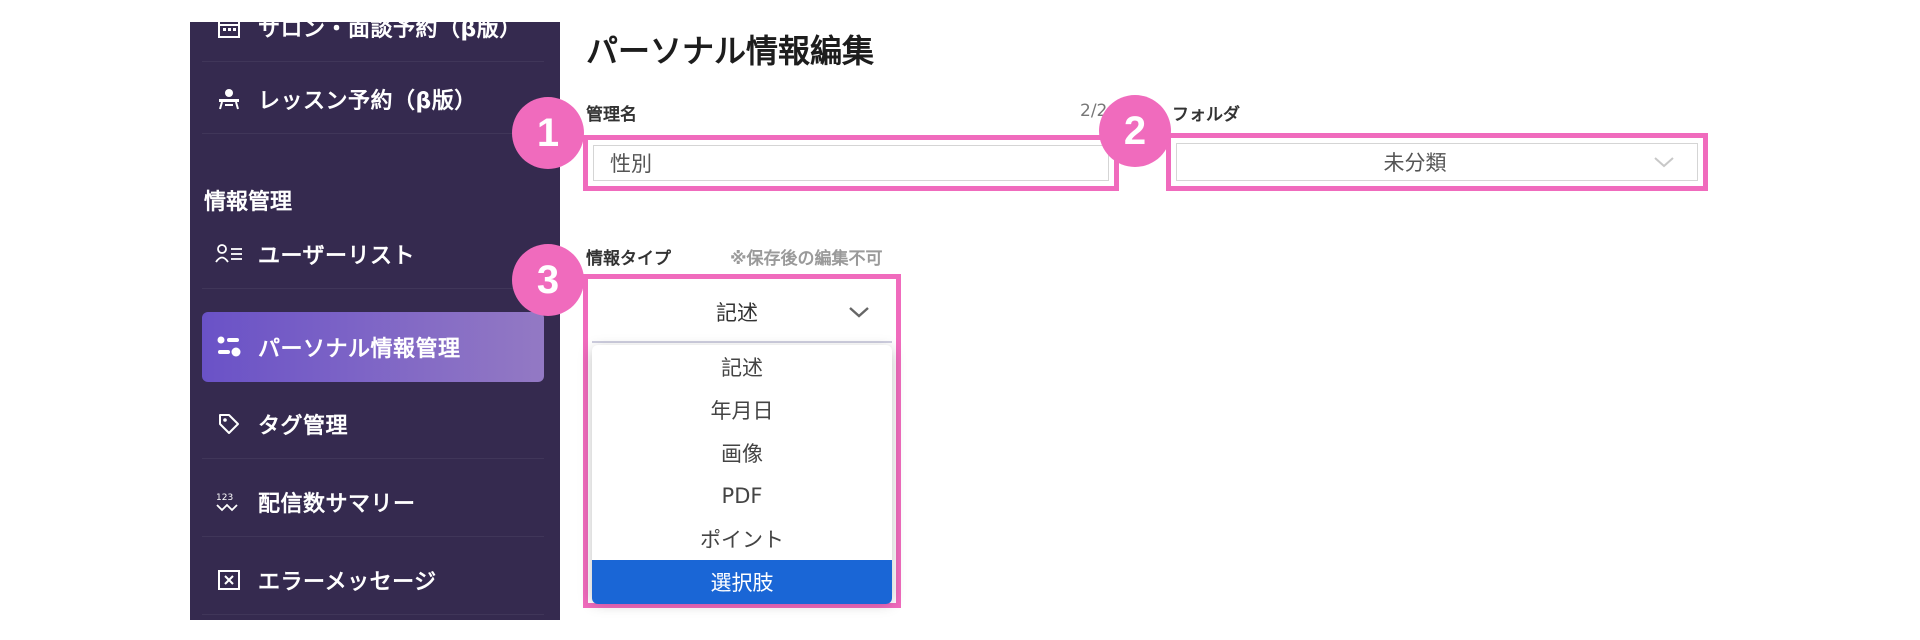 The image size is (1920, 640). Describe the element at coordinates (373, 424) in the screenshot. I see `sidebar-item-tag-management: タグ管理` at that location.